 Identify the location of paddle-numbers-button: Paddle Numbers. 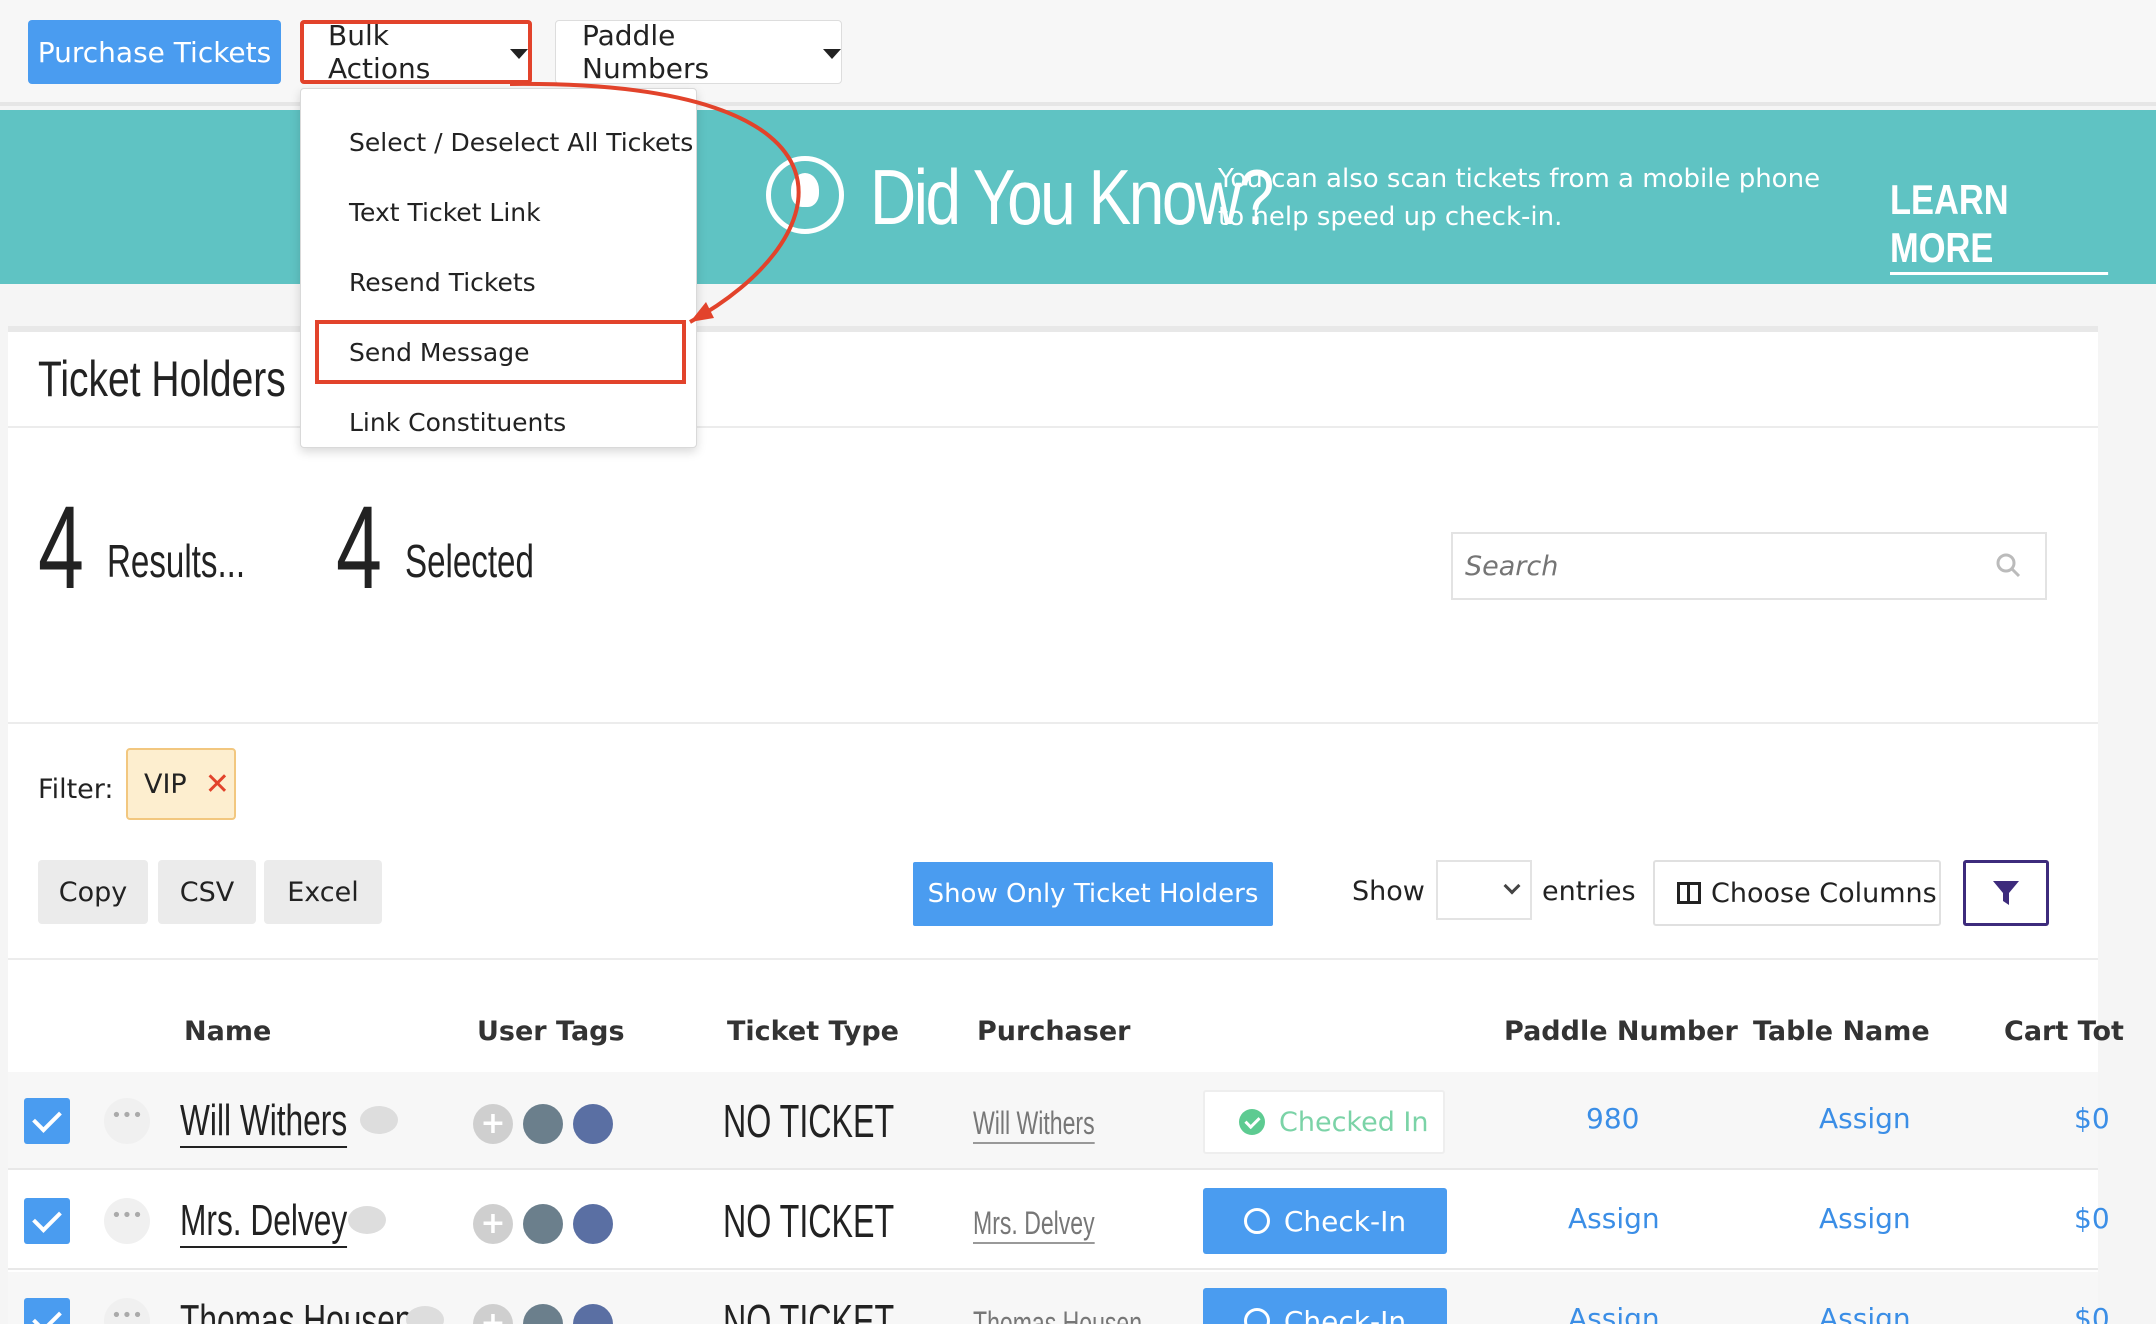
(698, 52).